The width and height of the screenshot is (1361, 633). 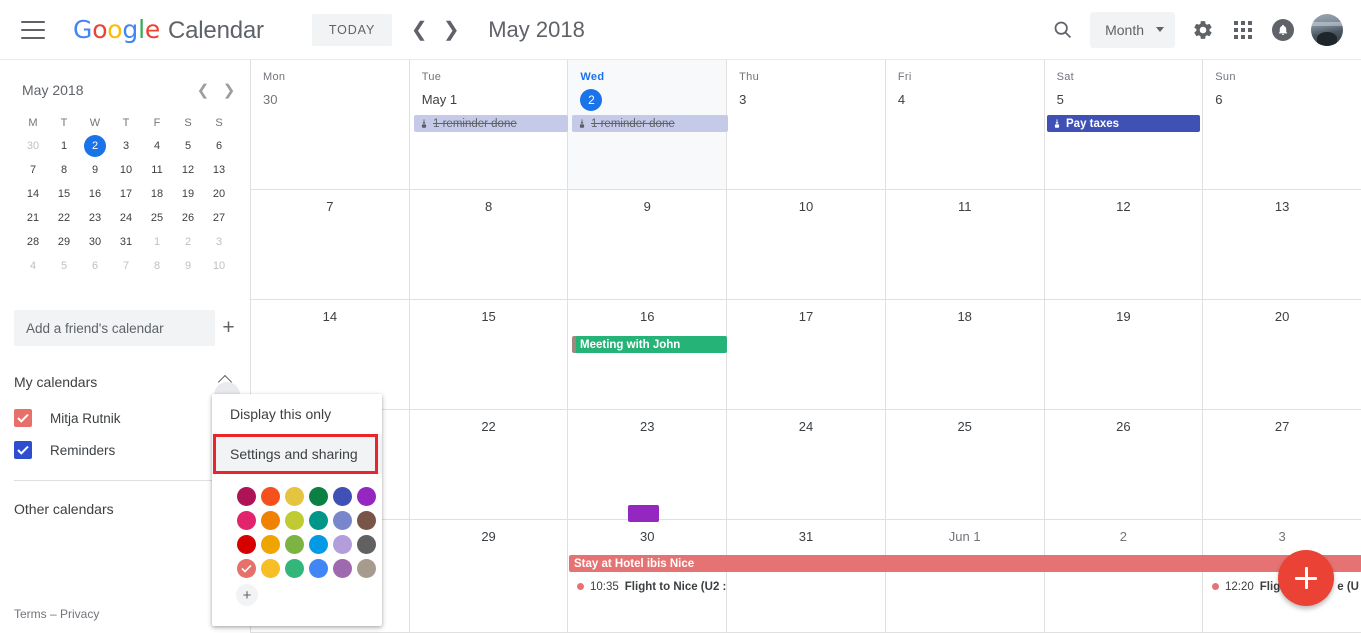 I want to click on mini-calendar-day: 25, so click(x=157, y=218).